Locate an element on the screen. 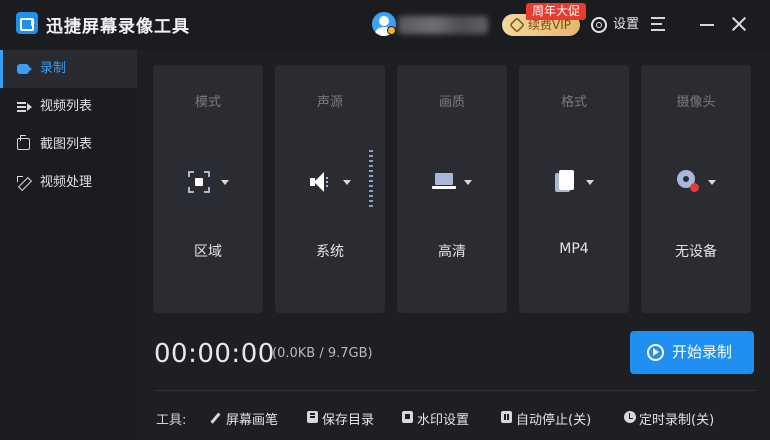 Image resolution: width=770 pixels, height=440 pixels. renew-vip-label: 续费VIP is located at coordinates (549, 25).